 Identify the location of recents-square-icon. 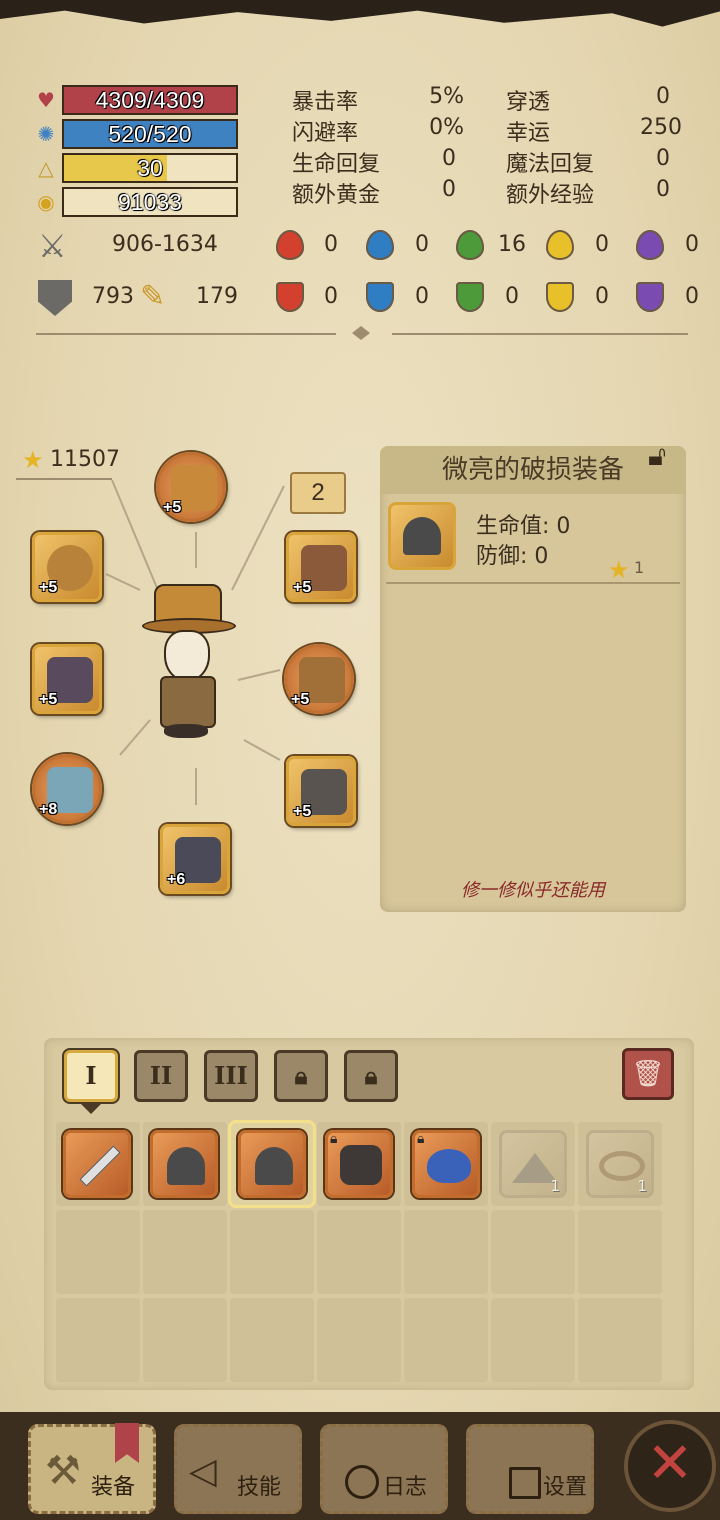
(525, 1483).